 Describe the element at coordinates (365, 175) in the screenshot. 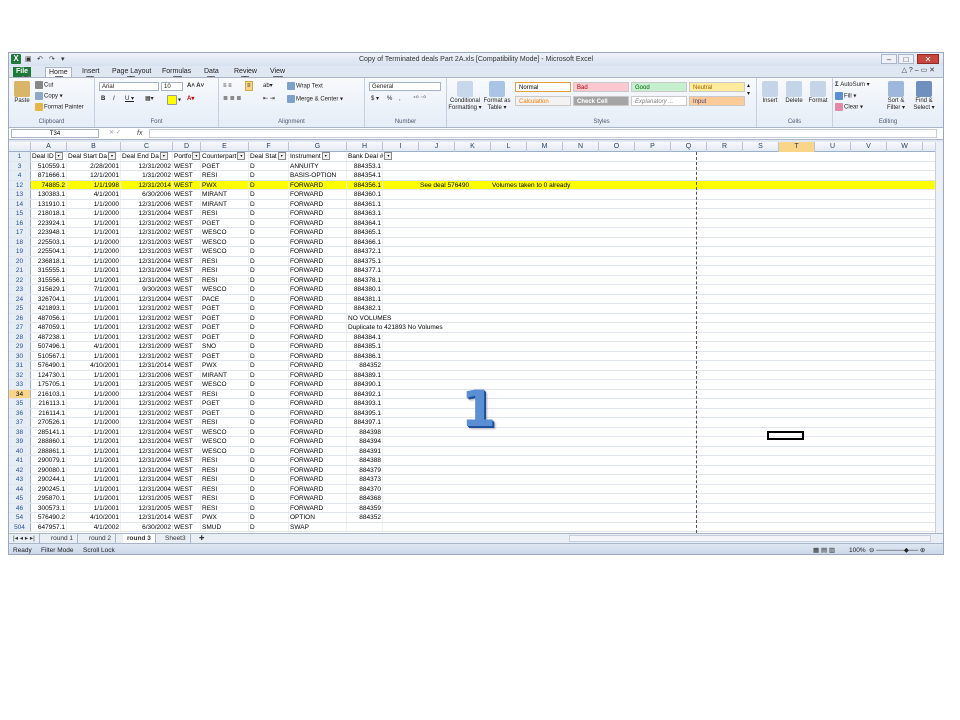

I see `cell-h: 884354.1` at that location.